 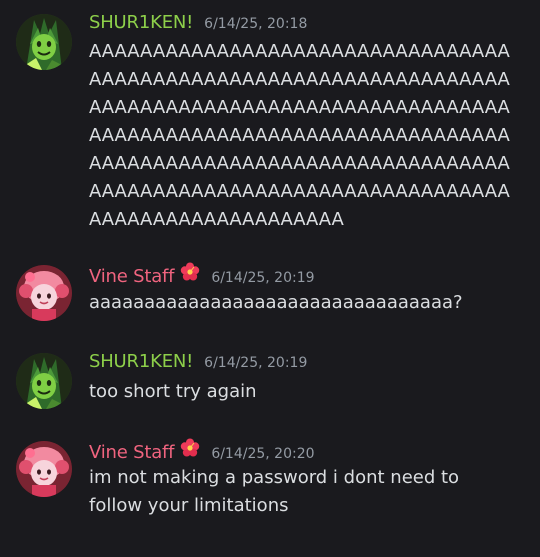 What do you see at coordinates (256, 24) in the screenshot?
I see `message-timestamp: 6/14/25, 20:18` at bounding box center [256, 24].